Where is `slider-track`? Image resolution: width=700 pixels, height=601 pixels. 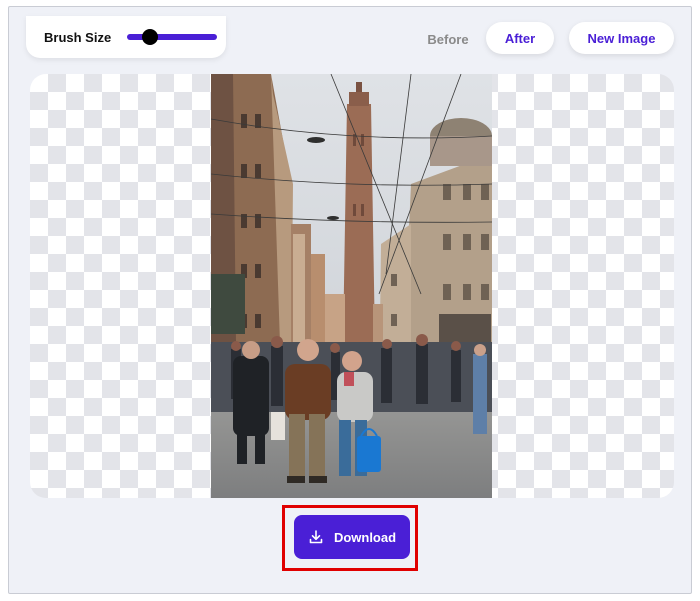
slider-track is located at coordinates (172, 37).